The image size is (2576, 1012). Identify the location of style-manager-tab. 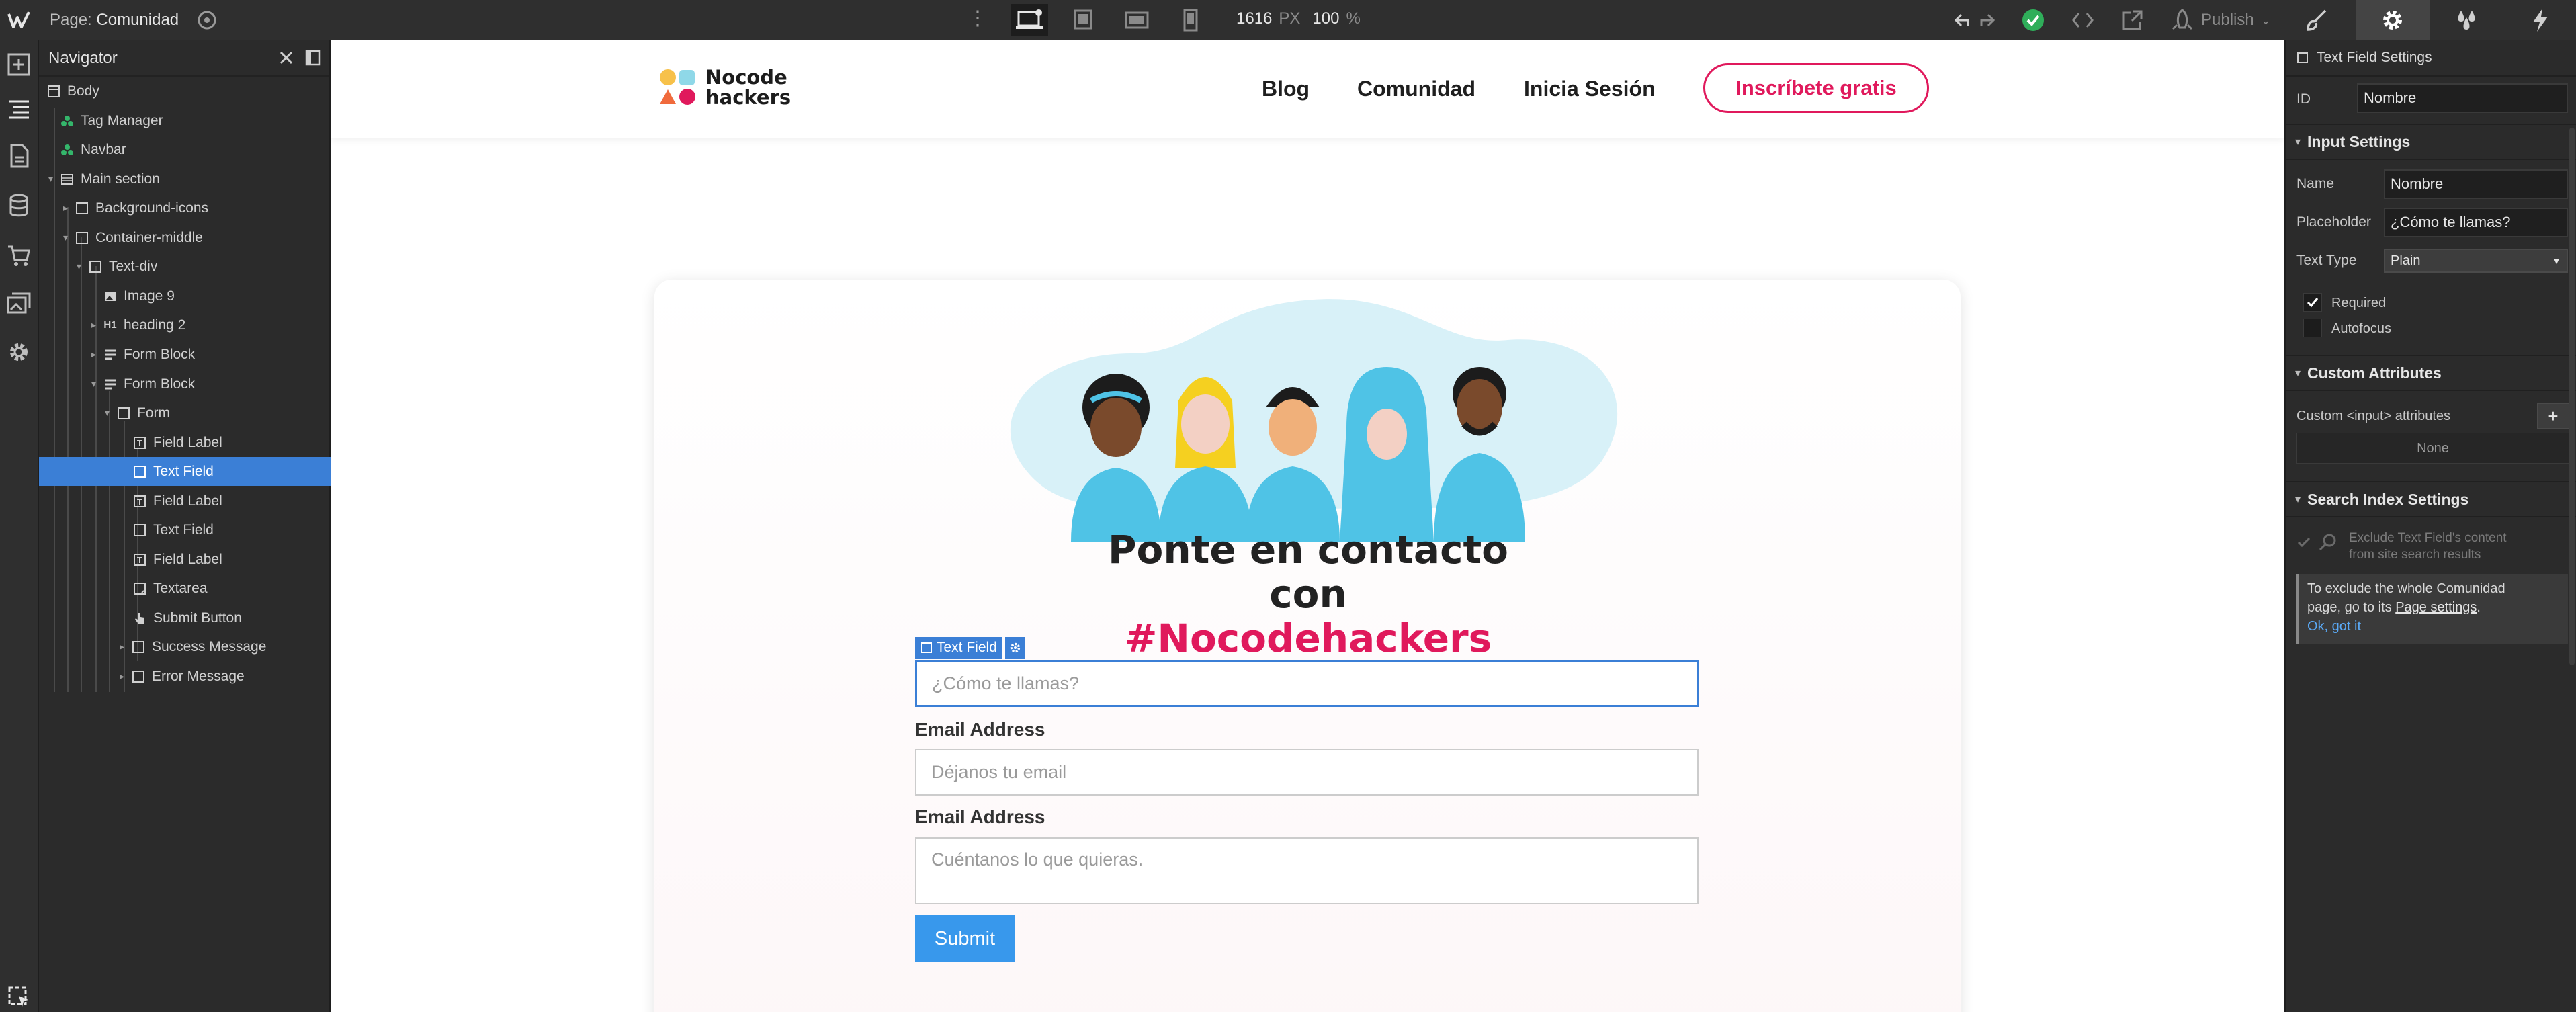
(2466, 20).